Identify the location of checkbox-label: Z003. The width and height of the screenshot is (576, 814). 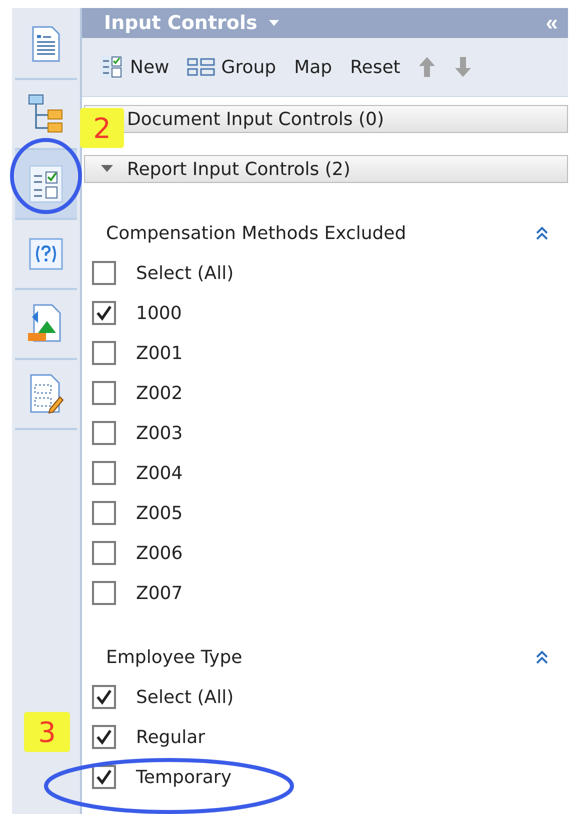
(159, 433).